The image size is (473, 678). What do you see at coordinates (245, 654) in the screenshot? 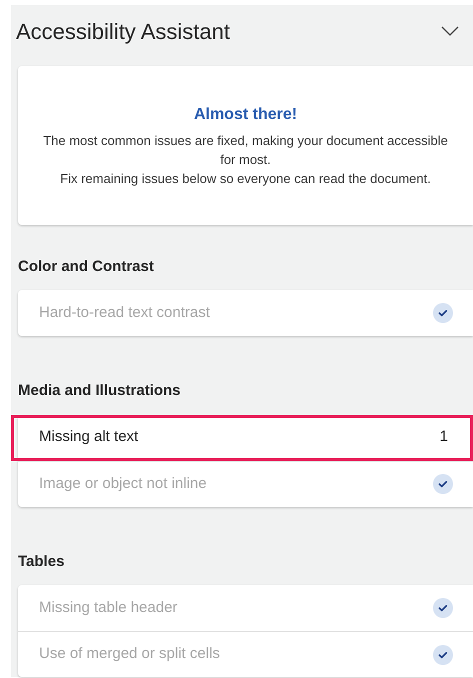
I see `issue-item: Use of merged or split cells` at bounding box center [245, 654].